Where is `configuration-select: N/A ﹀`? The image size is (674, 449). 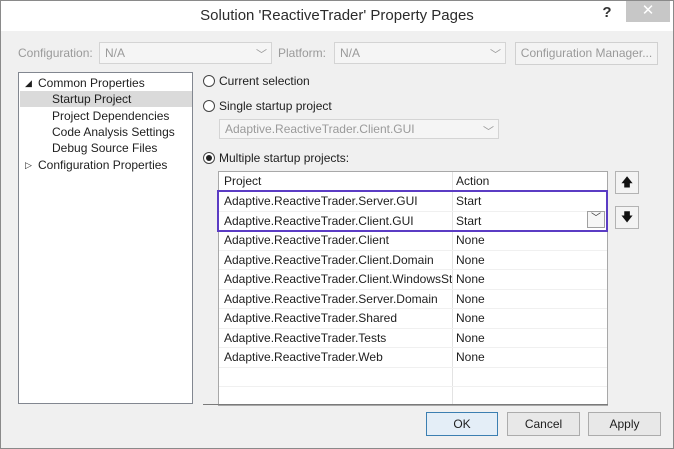
configuration-select: N/A ﹀ is located at coordinates (185, 53).